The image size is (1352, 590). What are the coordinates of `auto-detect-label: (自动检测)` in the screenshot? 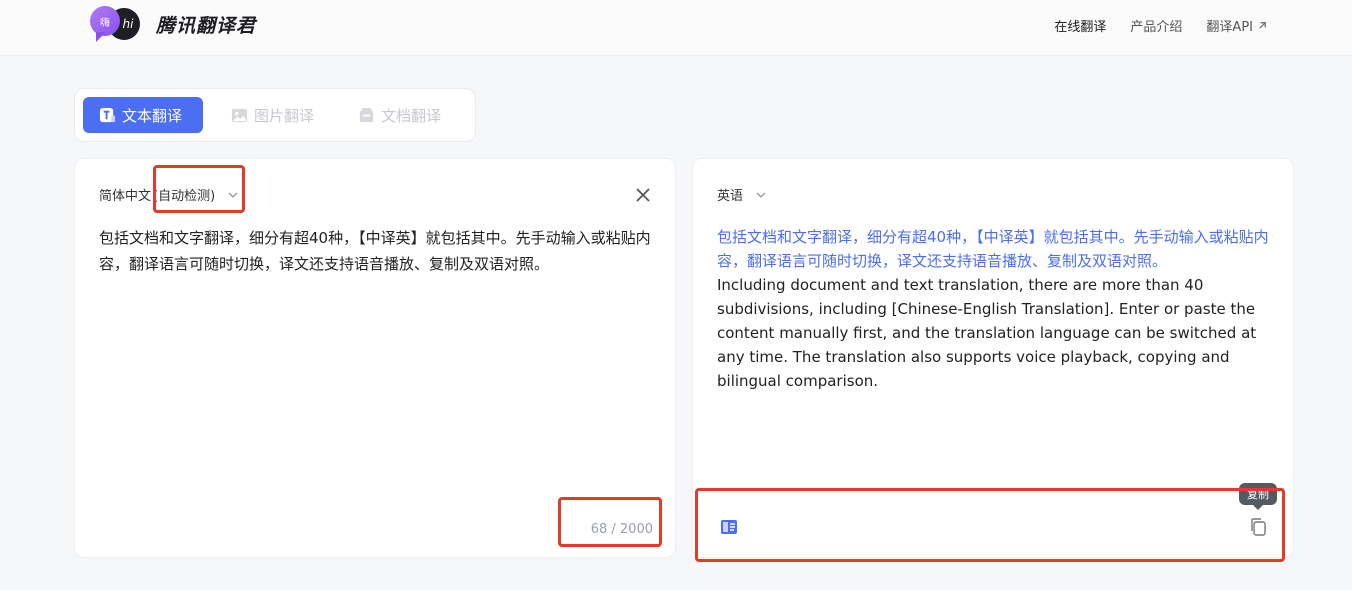 It's located at (184, 196).